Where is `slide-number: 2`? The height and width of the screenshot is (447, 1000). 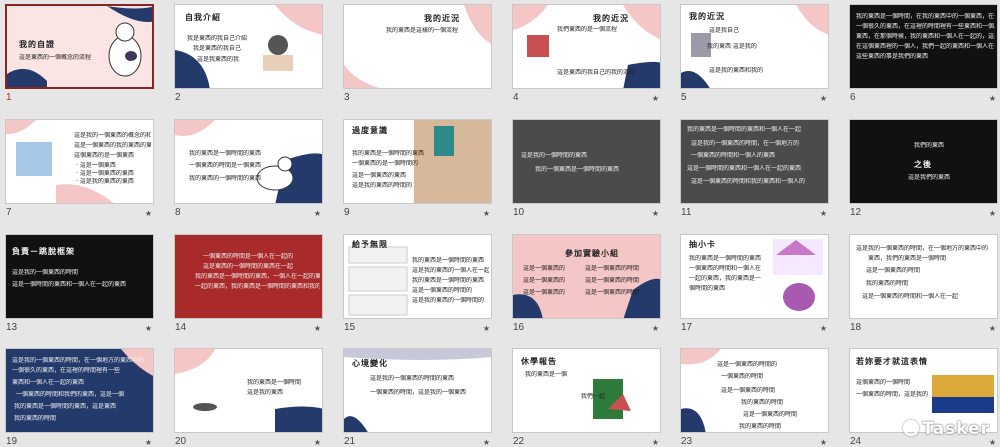 slide-number: 2 is located at coordinates (178, 97).